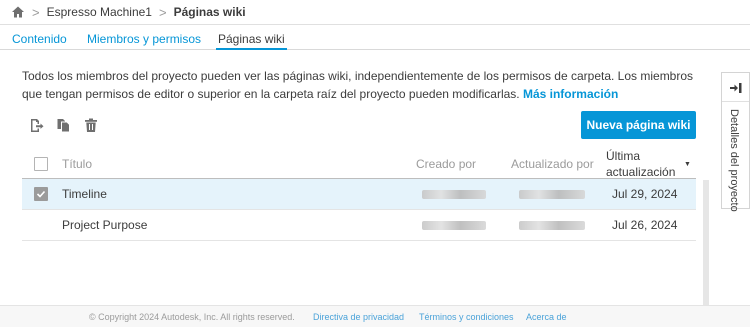 The width and height of the screenshot is (750, 327). Describe the element at coordinates (687, 164) in the screenshot. I see `sort-desc-icon: ▼` at that location.